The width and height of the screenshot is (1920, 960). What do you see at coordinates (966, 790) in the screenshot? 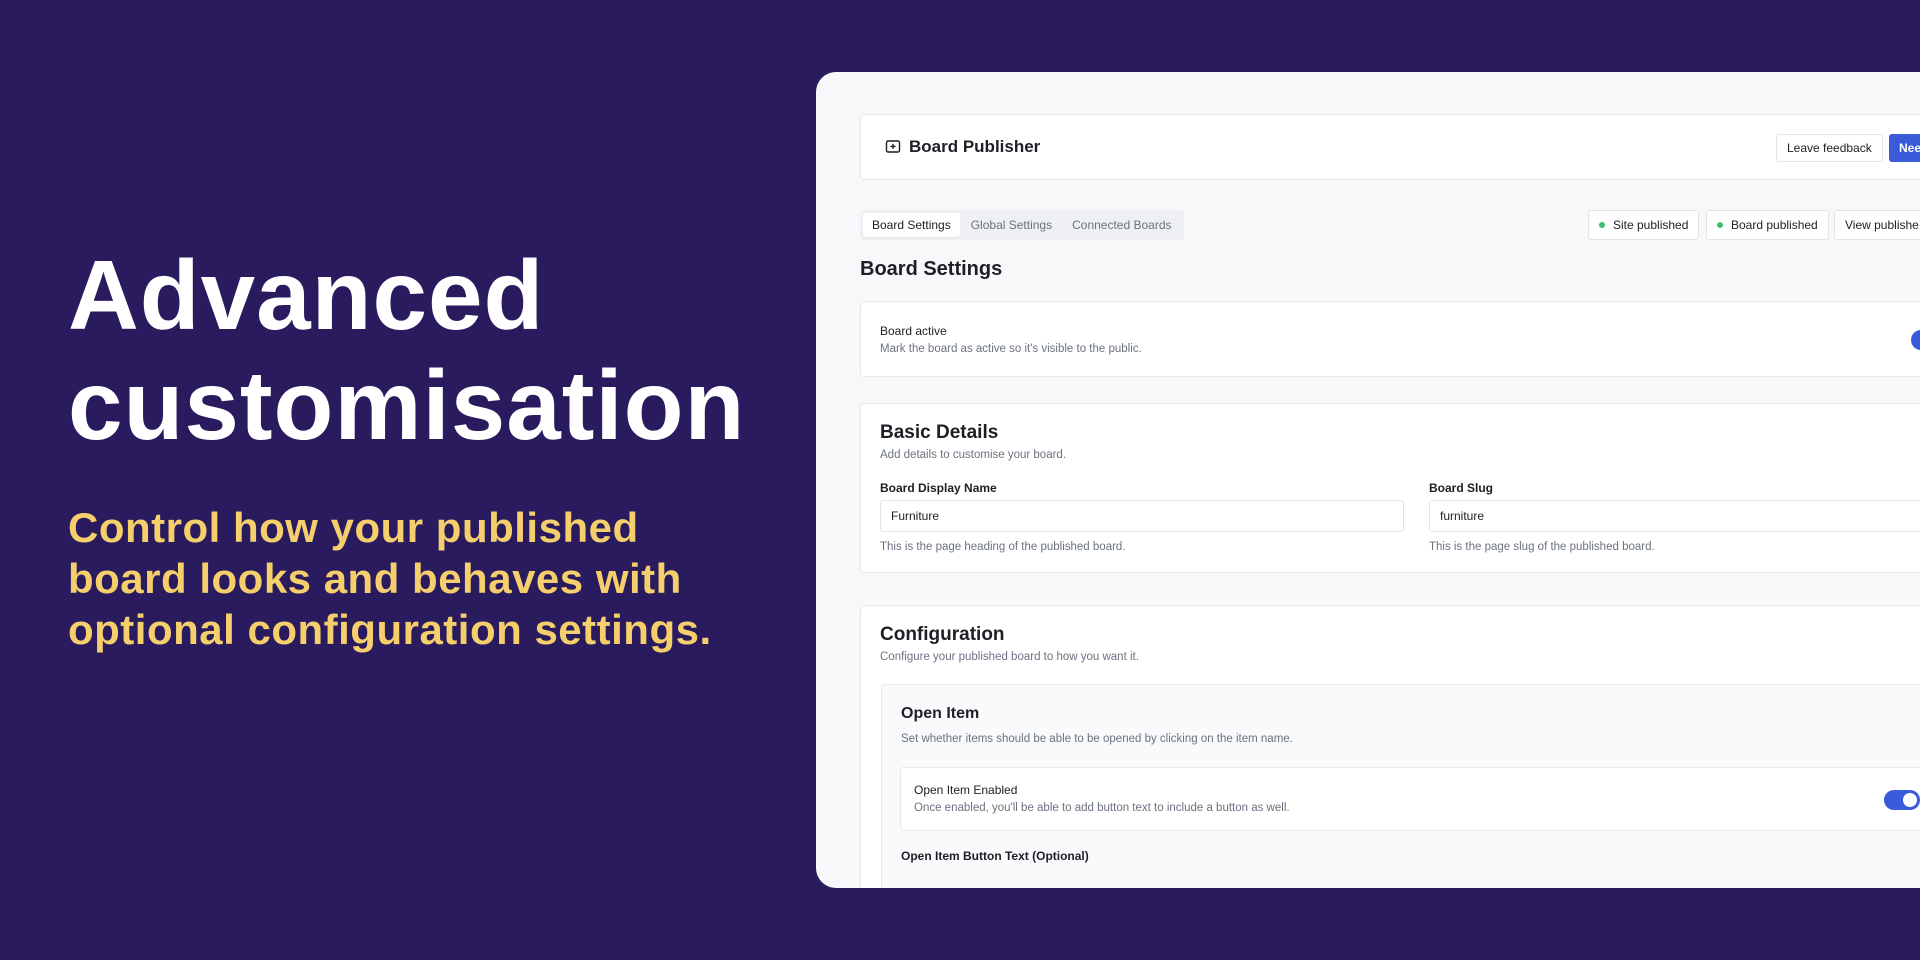
I see `open-item-enabled-label: Open Item Enabled` at bounding box center [966, 790].